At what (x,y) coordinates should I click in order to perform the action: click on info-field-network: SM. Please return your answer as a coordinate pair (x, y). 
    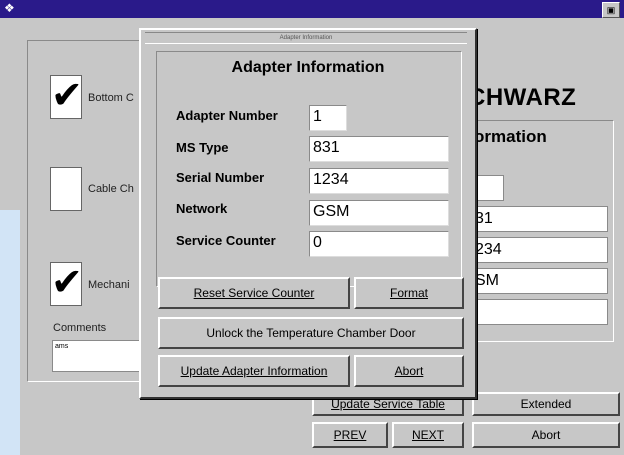
    Looking at the image, I should click on (540, 281).